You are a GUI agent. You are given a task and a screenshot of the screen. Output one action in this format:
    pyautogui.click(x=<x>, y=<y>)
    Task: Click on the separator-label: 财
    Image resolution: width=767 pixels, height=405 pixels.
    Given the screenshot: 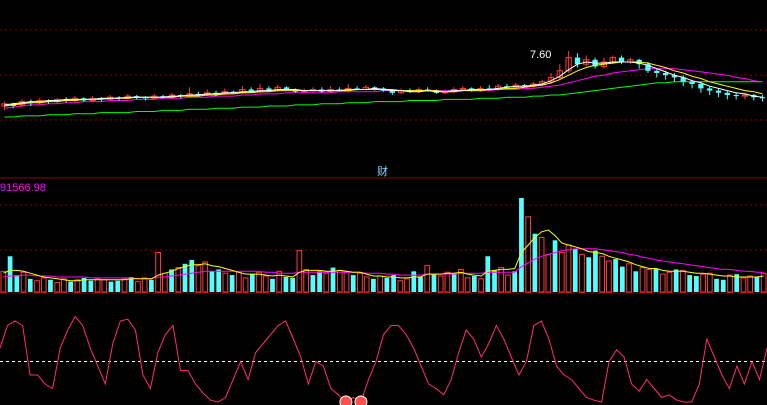 What is the action you would take?
    pyautogui.click(x=382, y=171)
    